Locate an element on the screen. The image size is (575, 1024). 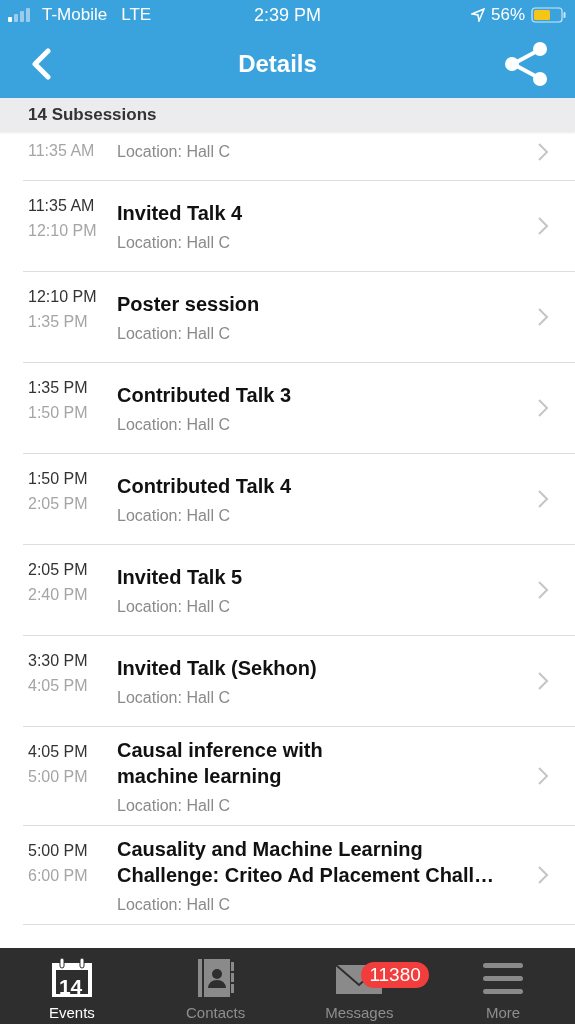
session-title: Invited Talk (Sekhon) is located at coordinates (217, 668).